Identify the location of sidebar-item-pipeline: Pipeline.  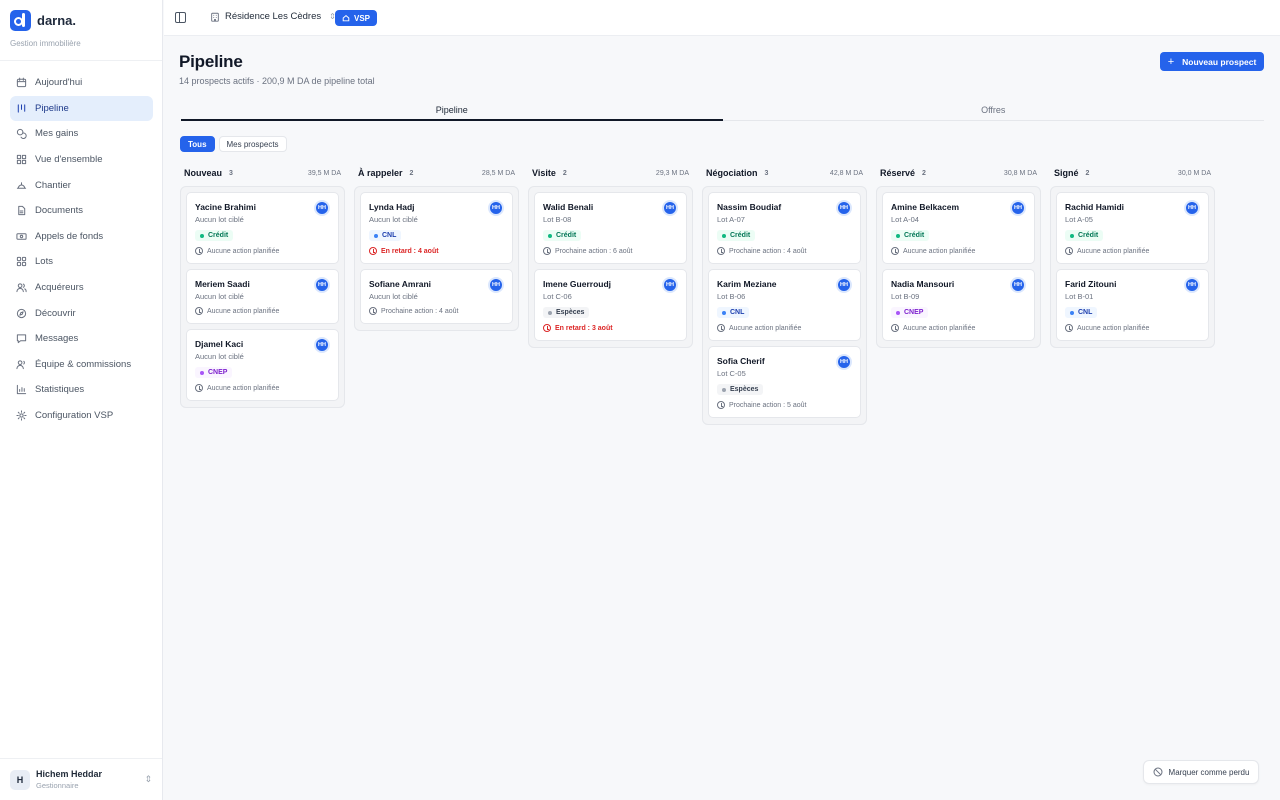
(81, 108).